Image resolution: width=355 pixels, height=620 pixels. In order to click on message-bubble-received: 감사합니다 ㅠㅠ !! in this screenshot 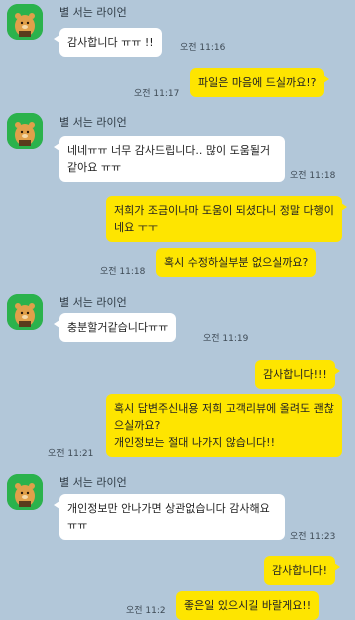, I will do `click(108, 42)`.